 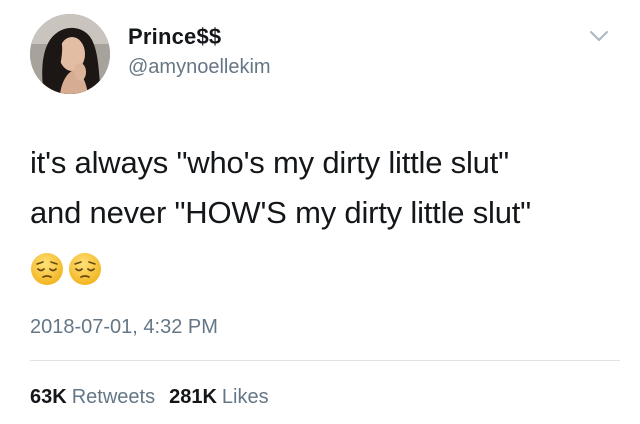 I want to click on likes-count: 281K, so click(x=193, y=397).